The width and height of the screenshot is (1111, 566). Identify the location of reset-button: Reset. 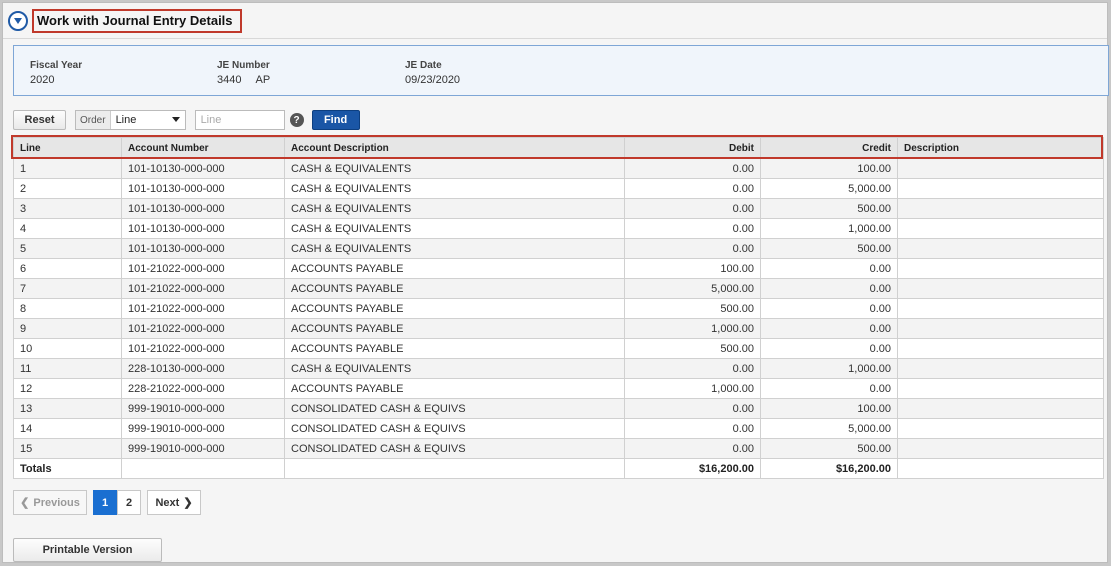
(39, 120).